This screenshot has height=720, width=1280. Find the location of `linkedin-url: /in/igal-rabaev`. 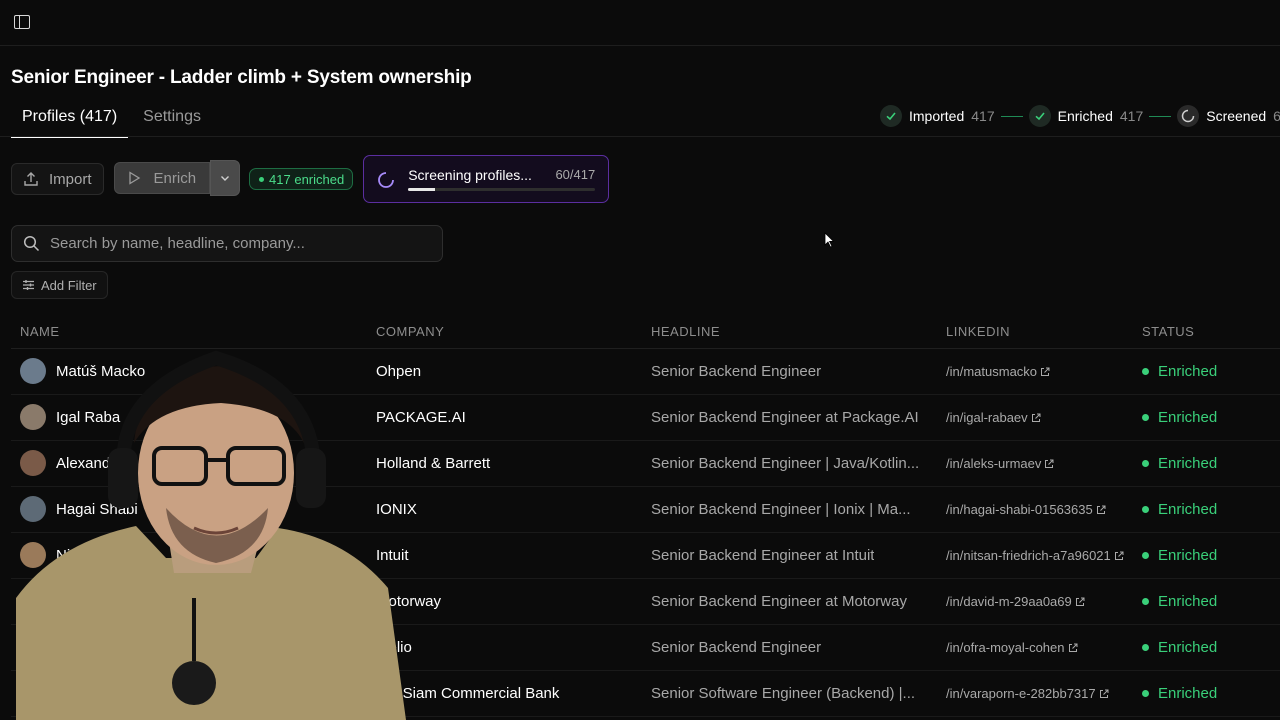

linkedin-url: /in/igal-rabaev is located at coordinates (987, 417).